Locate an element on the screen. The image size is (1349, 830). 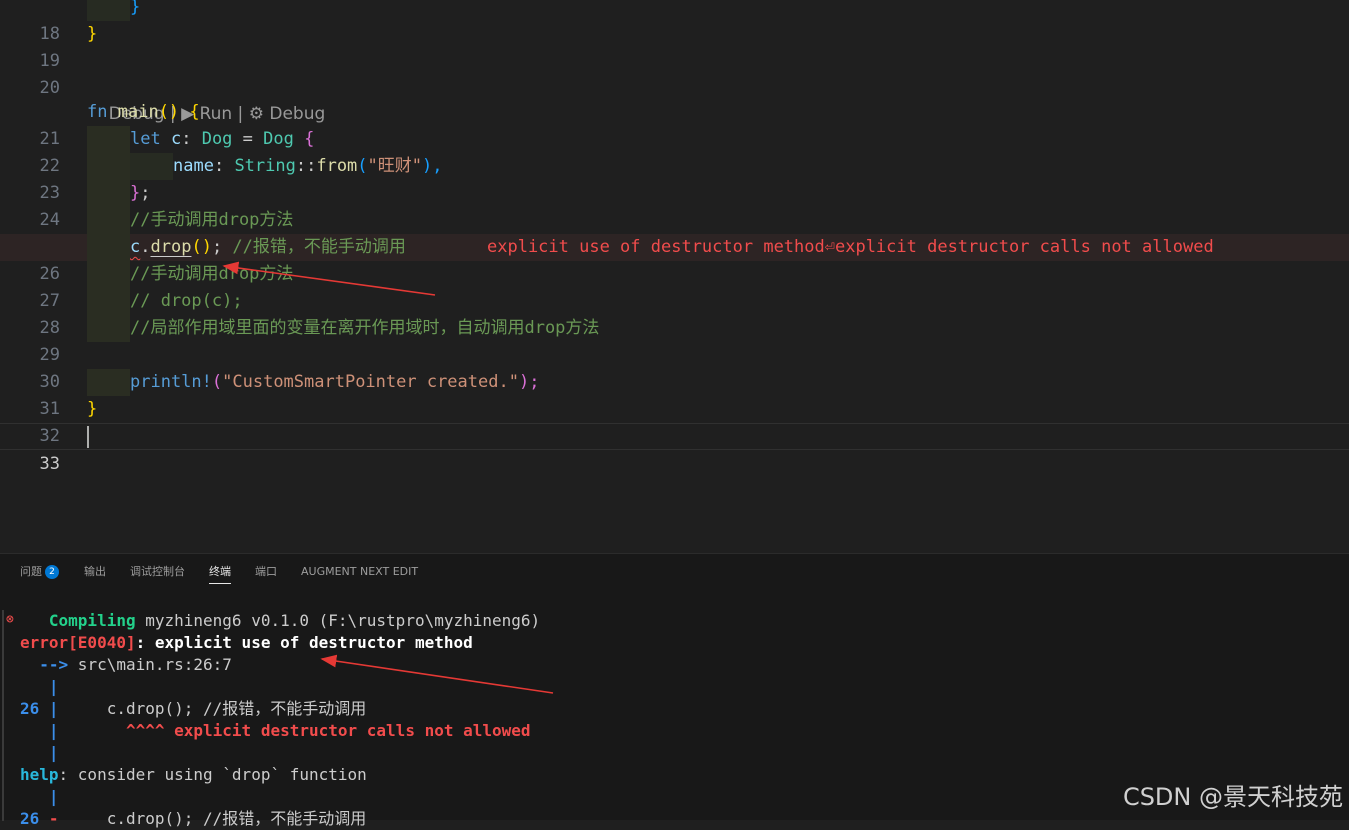
code-token: fn is located at coordinates (97, 112).